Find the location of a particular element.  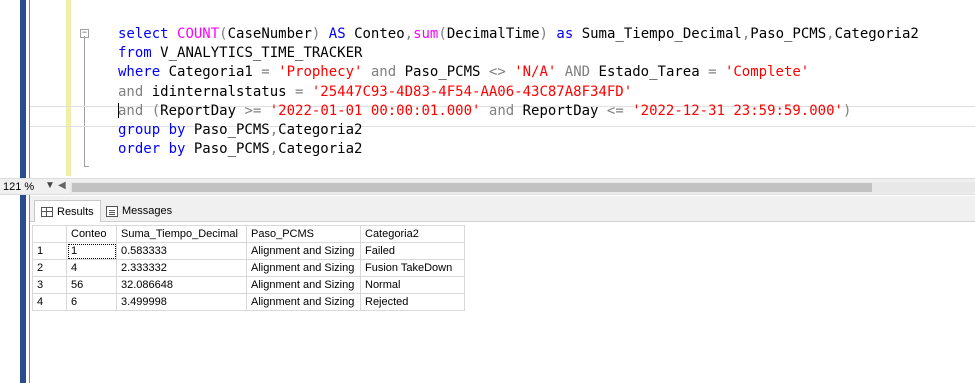

table-cell: 6 is located at coordinates (91, 302).